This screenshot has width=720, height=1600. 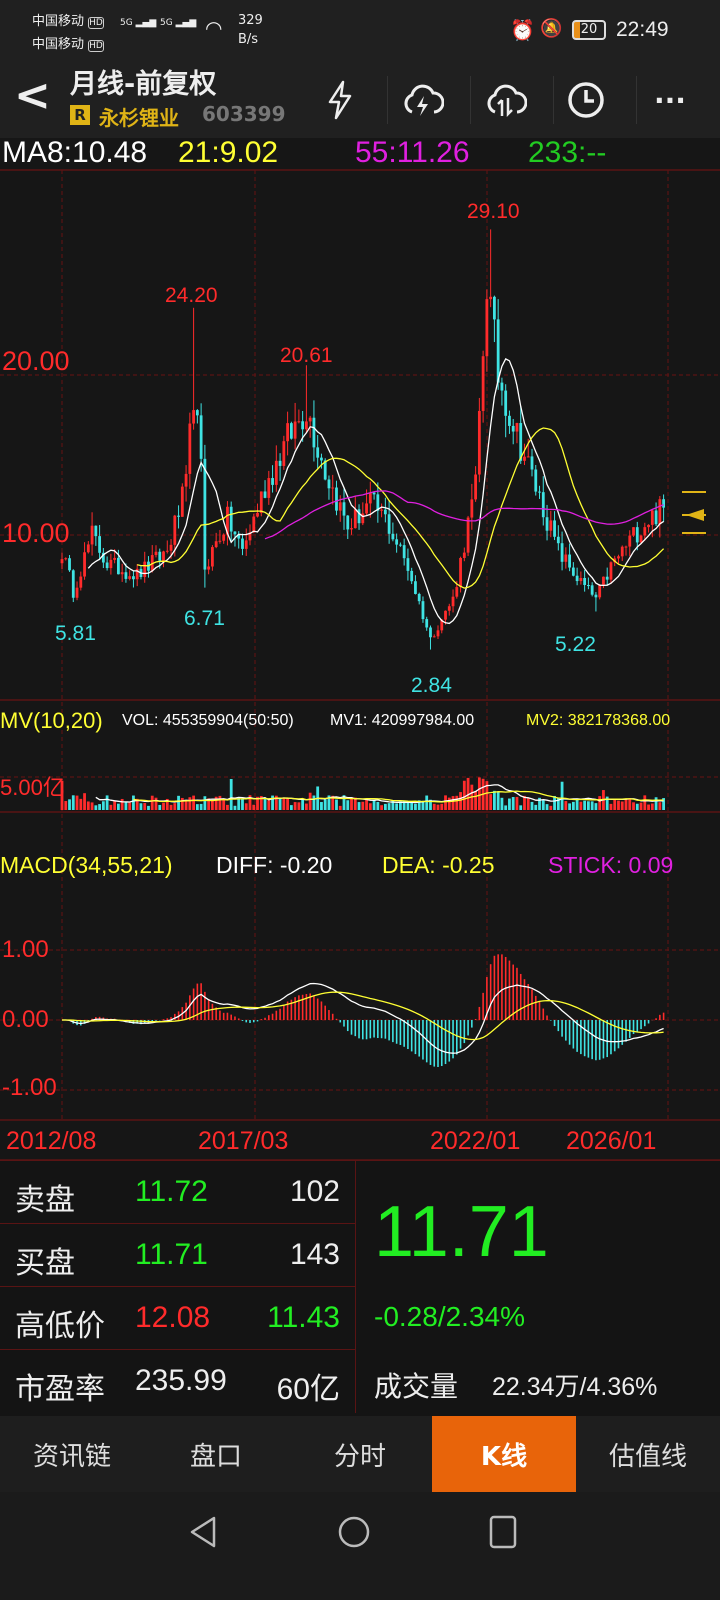 I want to click on recents-nav-icon, so click(x=503, y=1533).